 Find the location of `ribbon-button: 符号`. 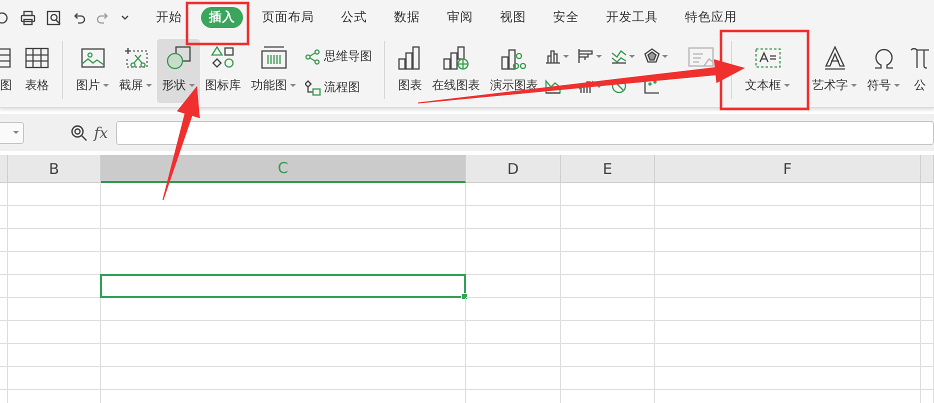

ribbon-button: 符号 is located at coordinates (883, 71).